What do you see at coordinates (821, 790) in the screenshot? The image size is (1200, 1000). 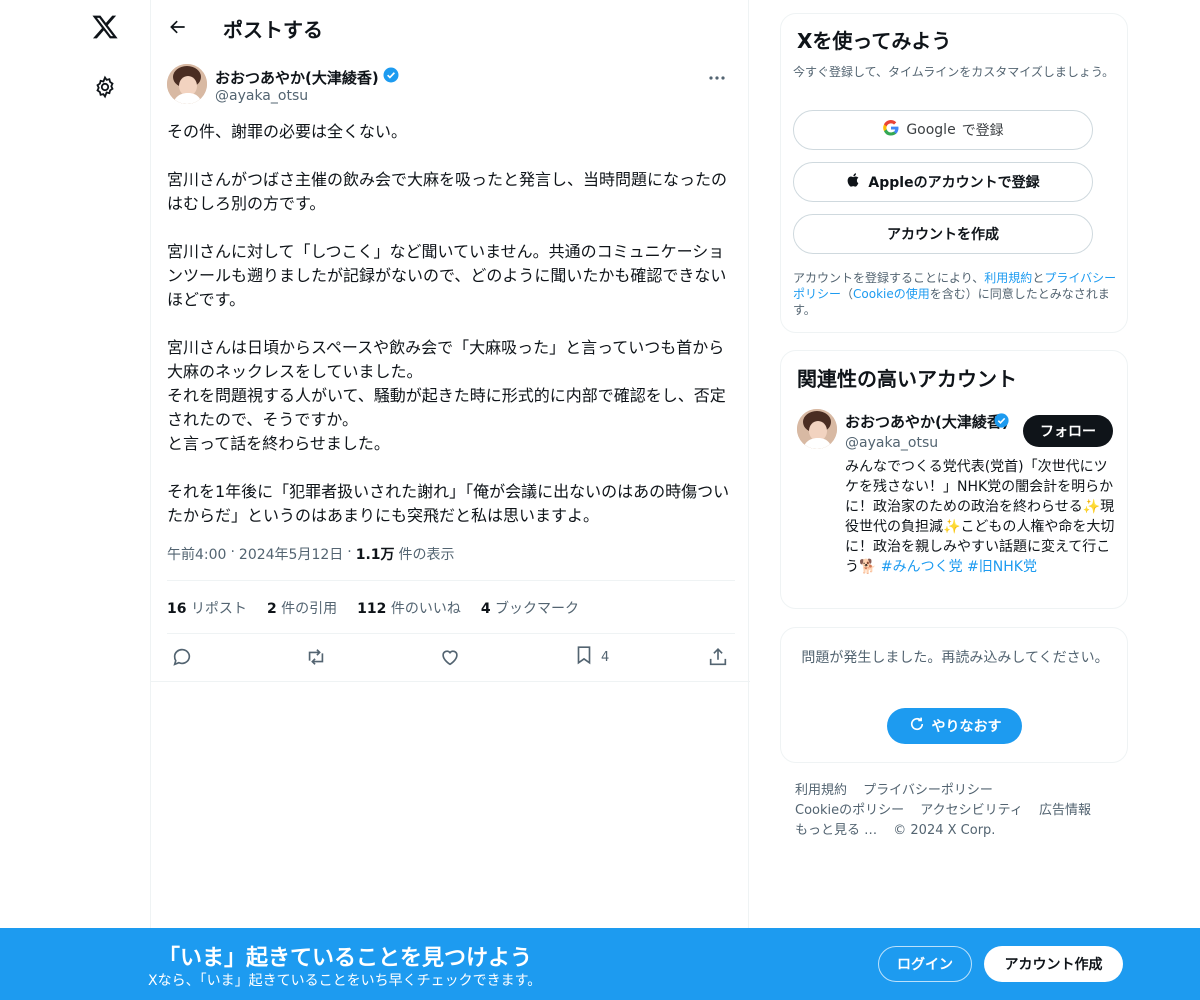 I see `footer-terms-link: 利用規約` at bounding box center [821, 790].